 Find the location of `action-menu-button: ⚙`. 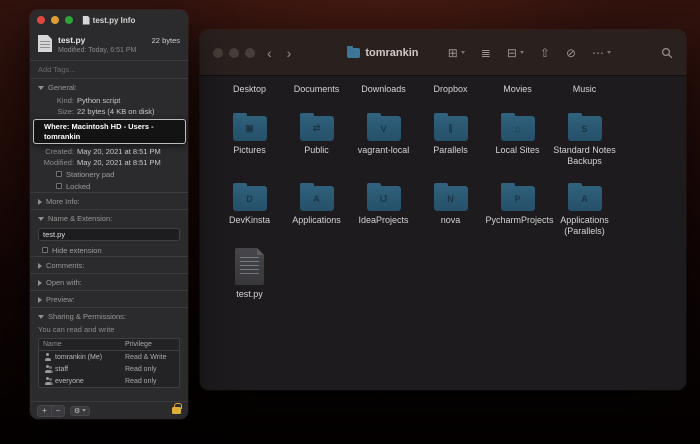

action-menu-button: ⚙ is located at coordinates (80, 410).